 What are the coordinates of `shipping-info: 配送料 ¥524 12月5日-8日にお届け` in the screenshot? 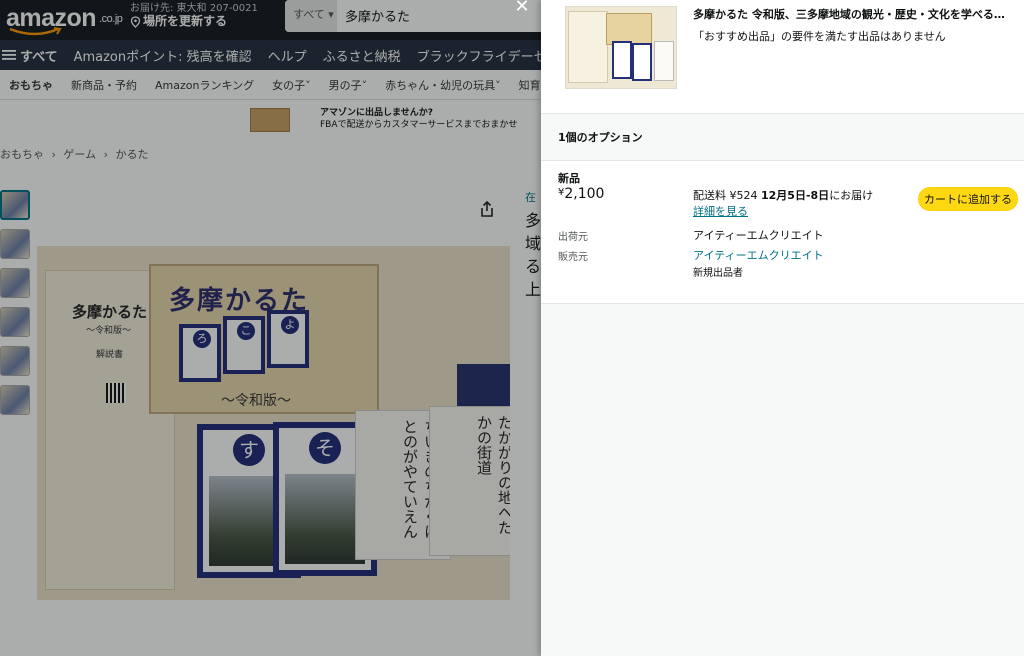 It's located at (783, 195).